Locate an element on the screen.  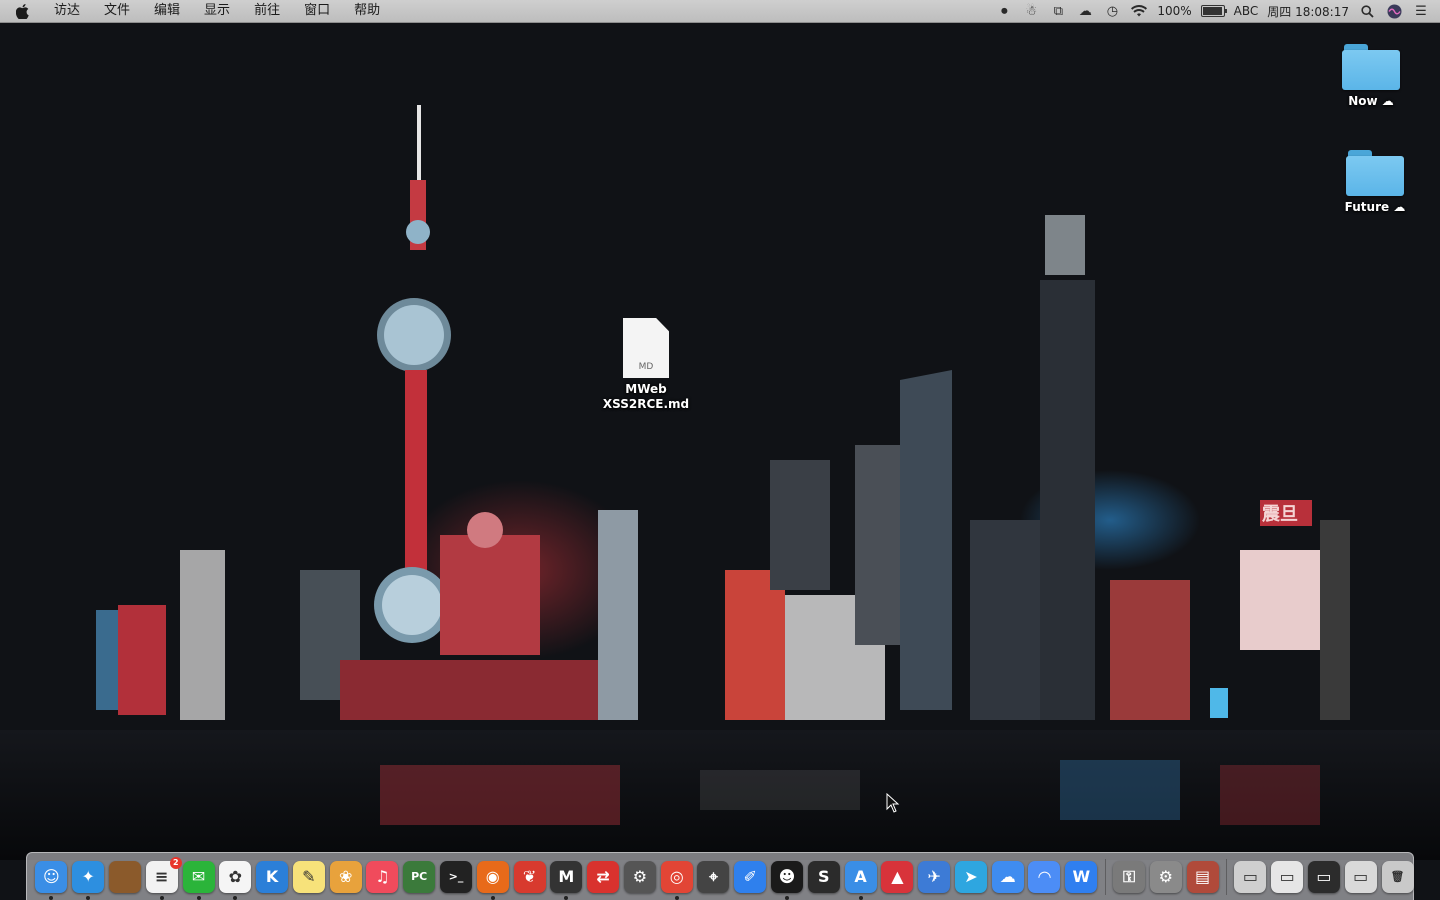
chrome-icon: ◎ is located at coordinates (676, 876).